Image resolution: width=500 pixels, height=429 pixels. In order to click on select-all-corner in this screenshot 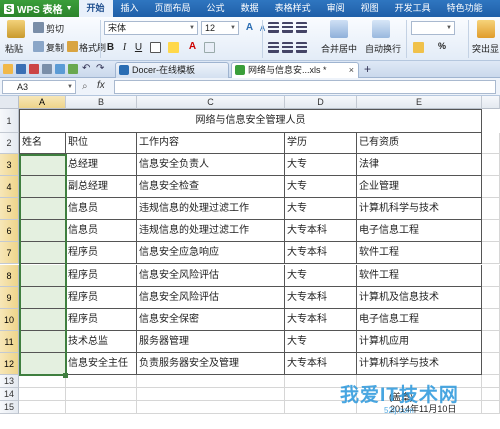, I will do `click(9, 102)`.